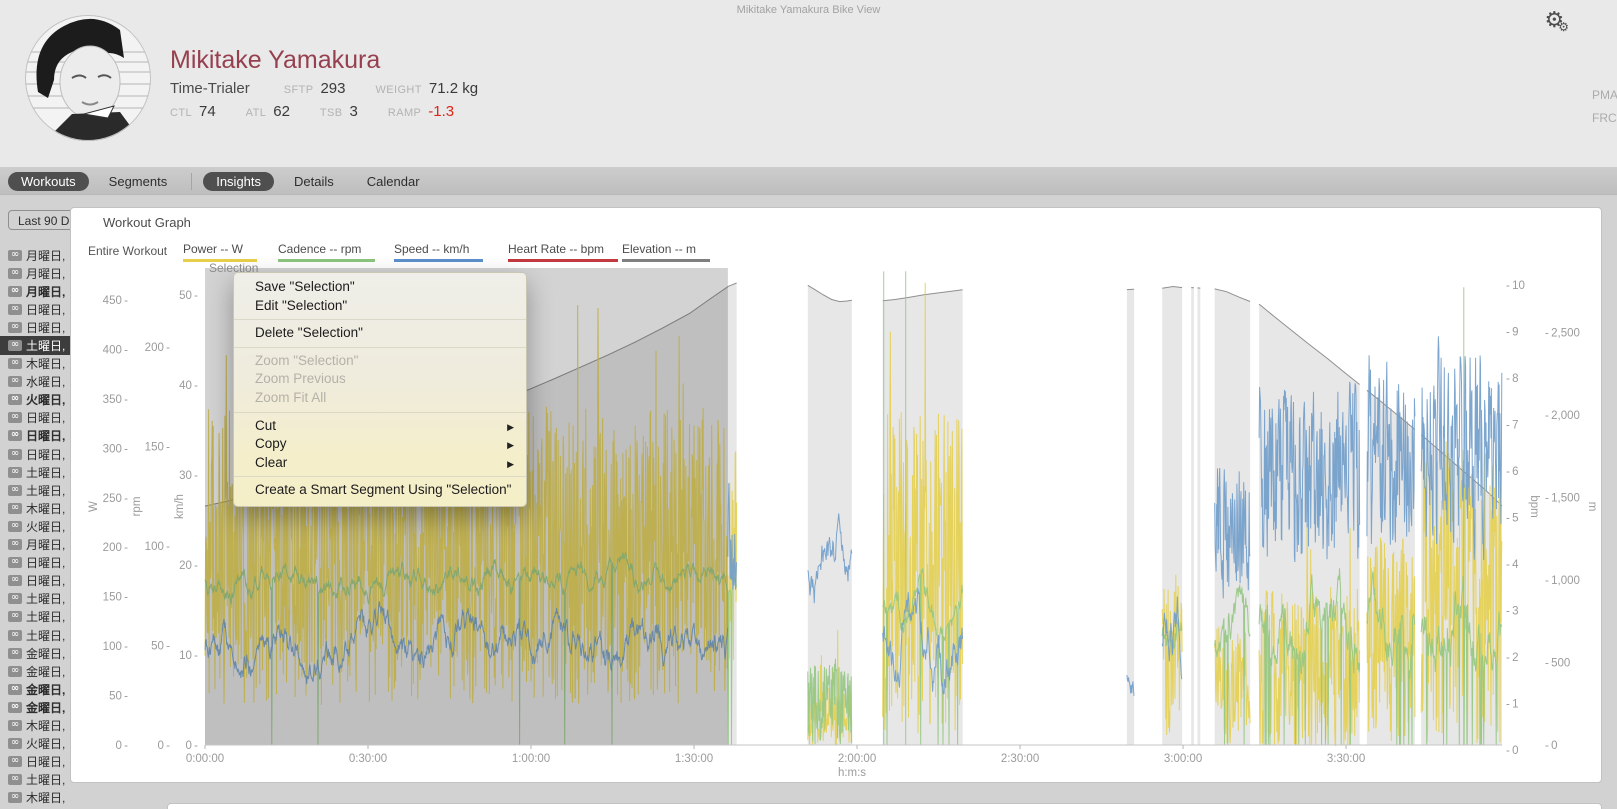  I want to click on menu-item-cut: Cut ▶, so click(380, 426).